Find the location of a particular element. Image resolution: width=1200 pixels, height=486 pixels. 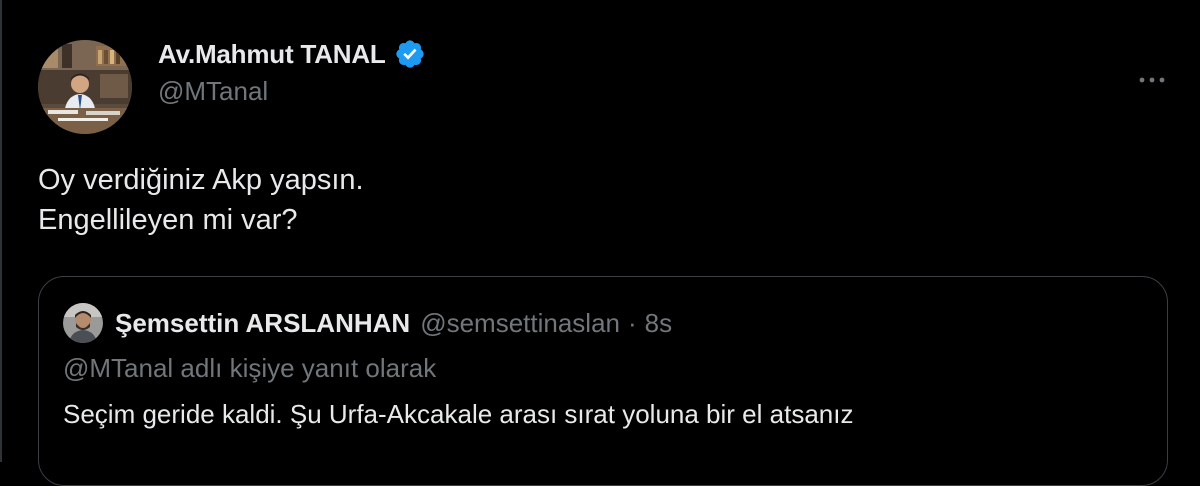

reply-context: @MTanal adlı kişiye yanıt olarak is located at coordinates (250, 368).